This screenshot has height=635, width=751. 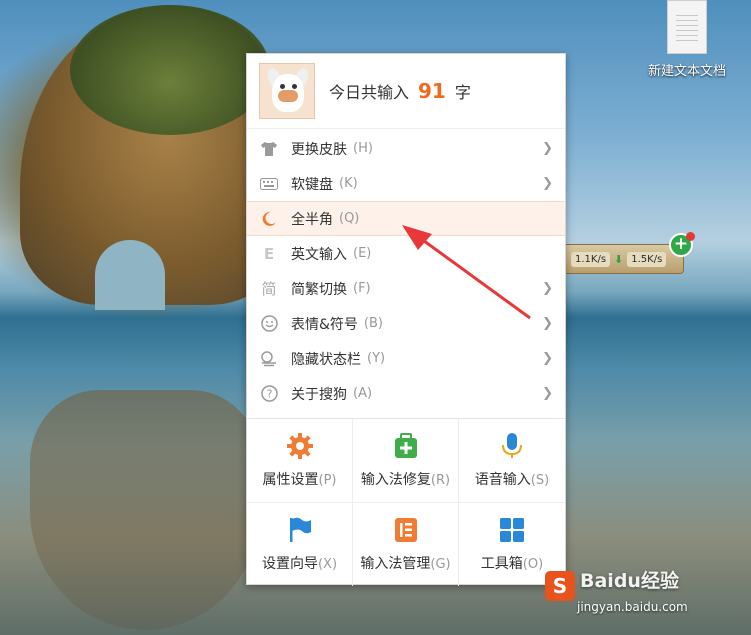 What do you see at coordinates (629, 581) in the screenshot?
I see `baidu-watermark: Baidu经验` at bounding box center [629, 581].